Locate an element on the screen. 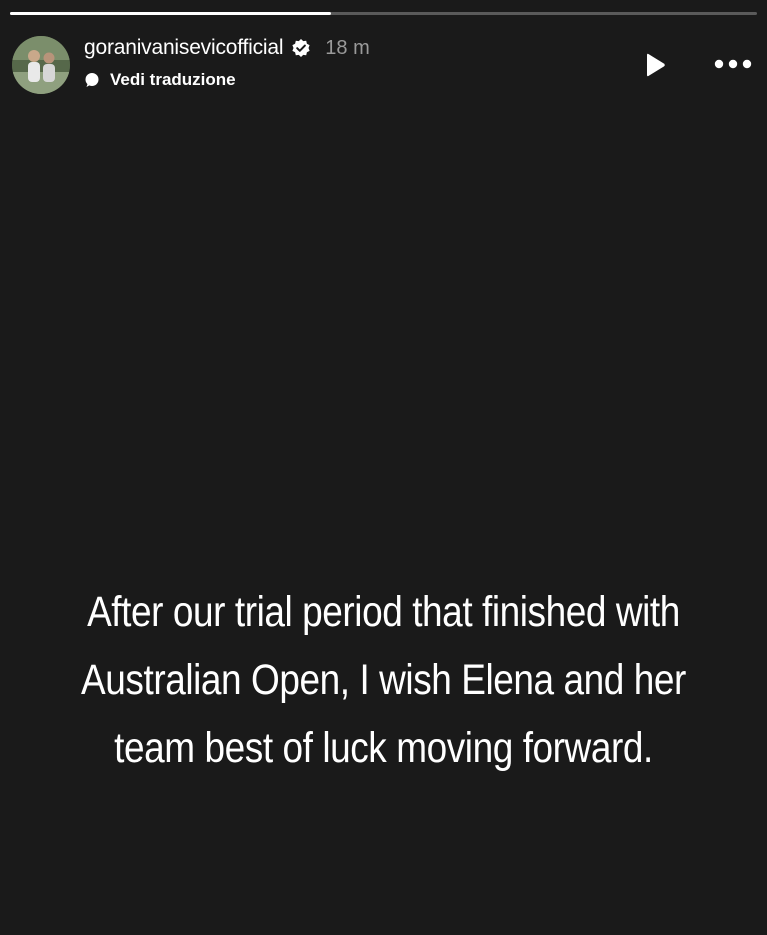 The width and height of the screenshot is (767, 935). more-options-icon is located at coordinates (733, 64).